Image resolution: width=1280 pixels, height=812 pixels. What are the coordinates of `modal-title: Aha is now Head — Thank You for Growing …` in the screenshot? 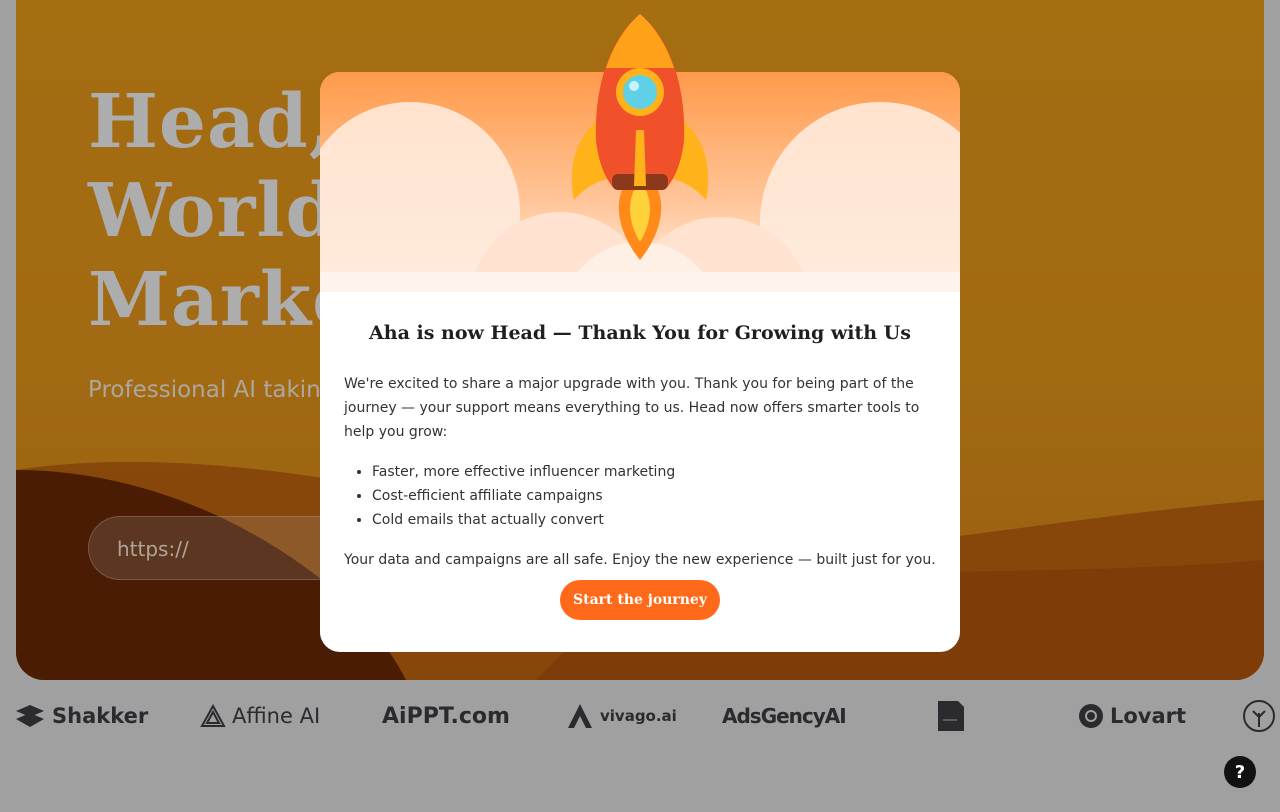 It's located at (640, 333).